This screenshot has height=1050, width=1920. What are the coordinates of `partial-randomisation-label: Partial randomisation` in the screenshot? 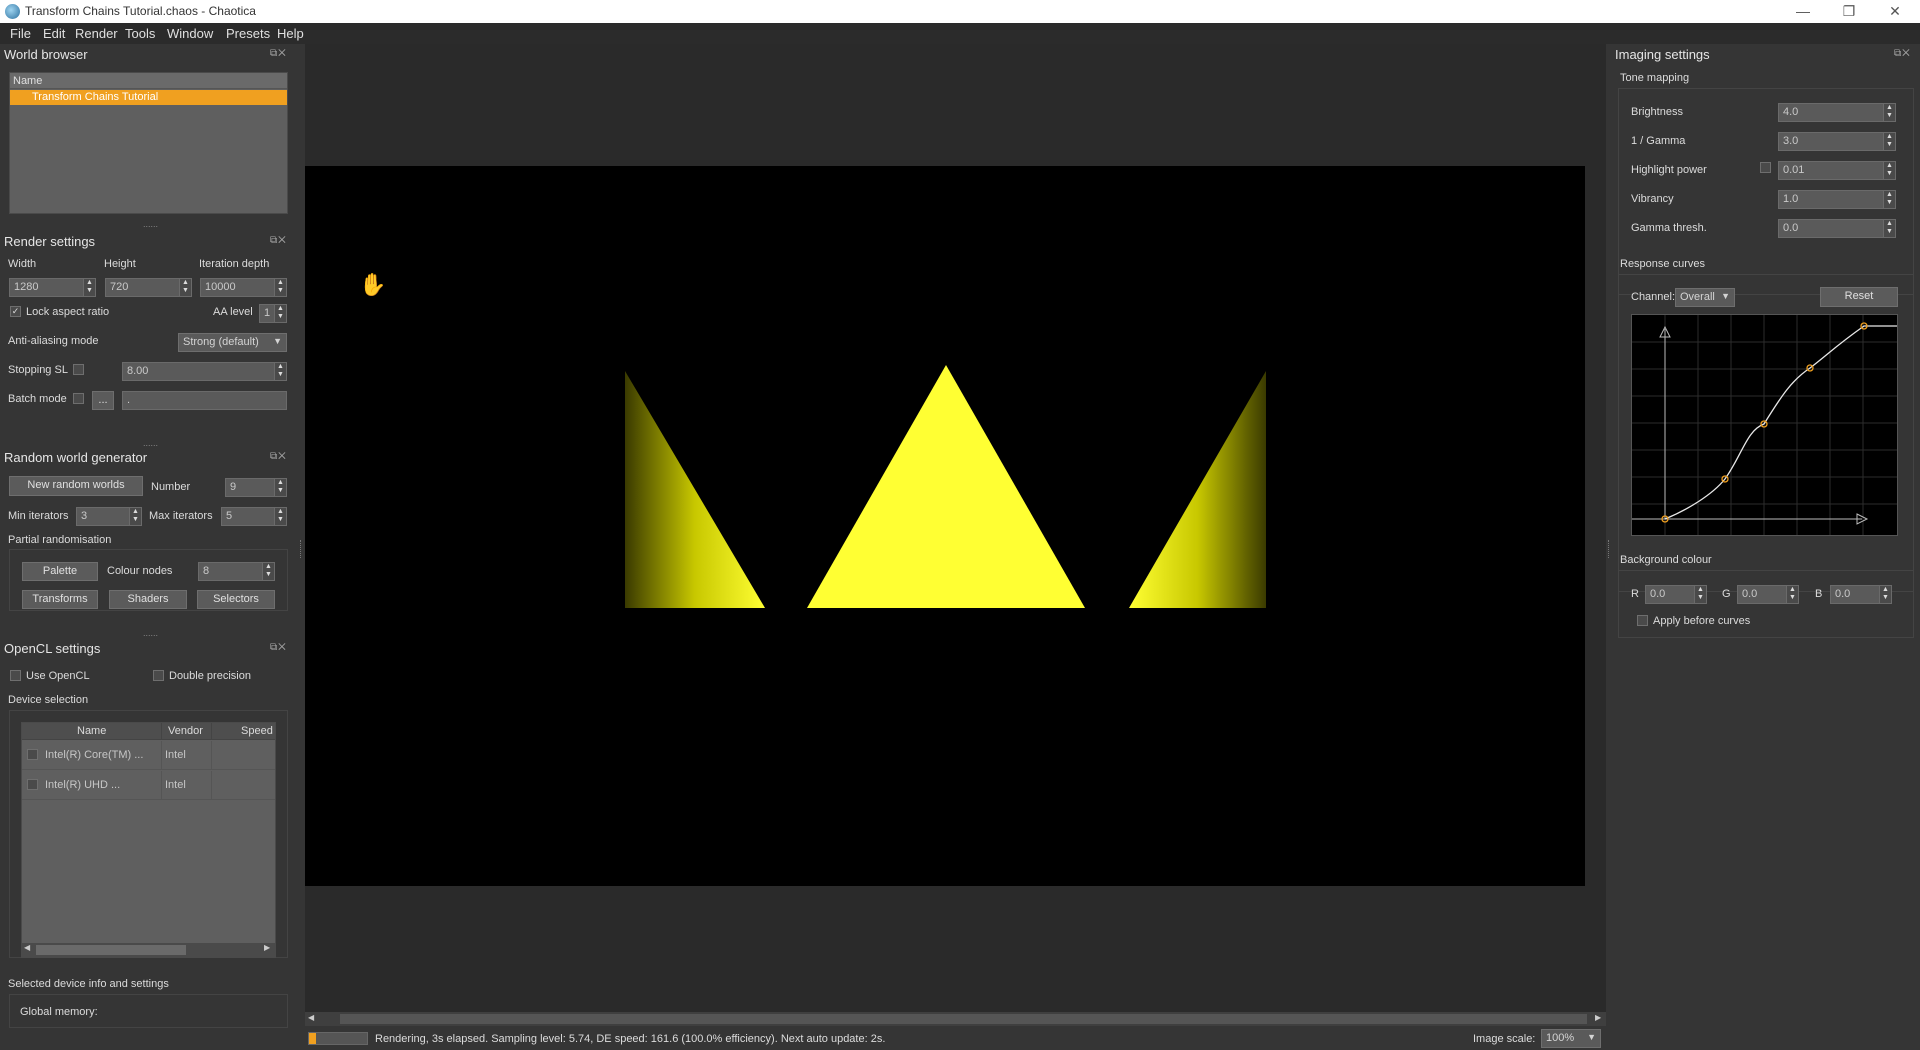 It's located at (60, 540).